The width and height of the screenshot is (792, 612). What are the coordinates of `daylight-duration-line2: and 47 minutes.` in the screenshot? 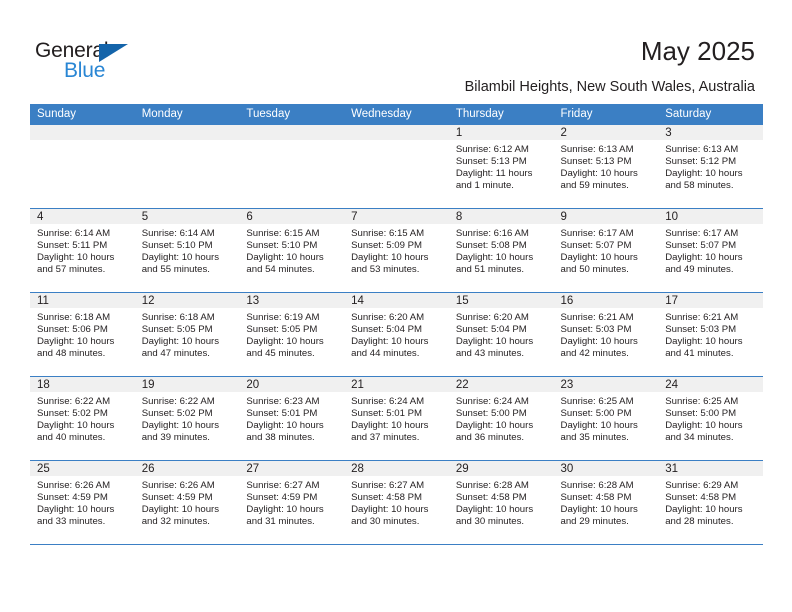 It's located at (175, 354).